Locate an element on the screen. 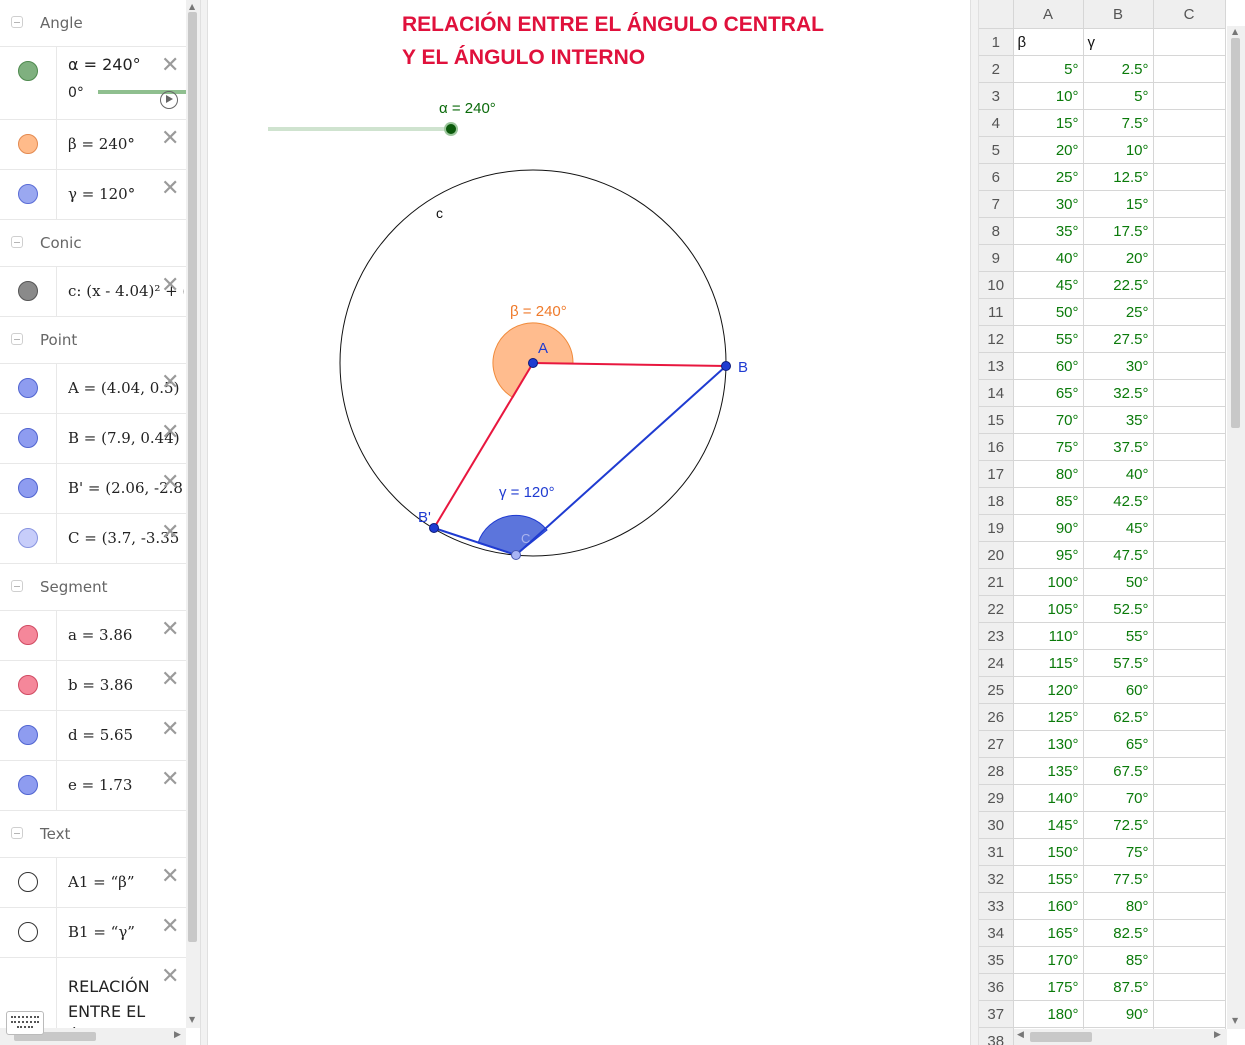 This screenshot has width=1245, height=1045. cell-B: 90° is located at coordinates (1118, 1014).